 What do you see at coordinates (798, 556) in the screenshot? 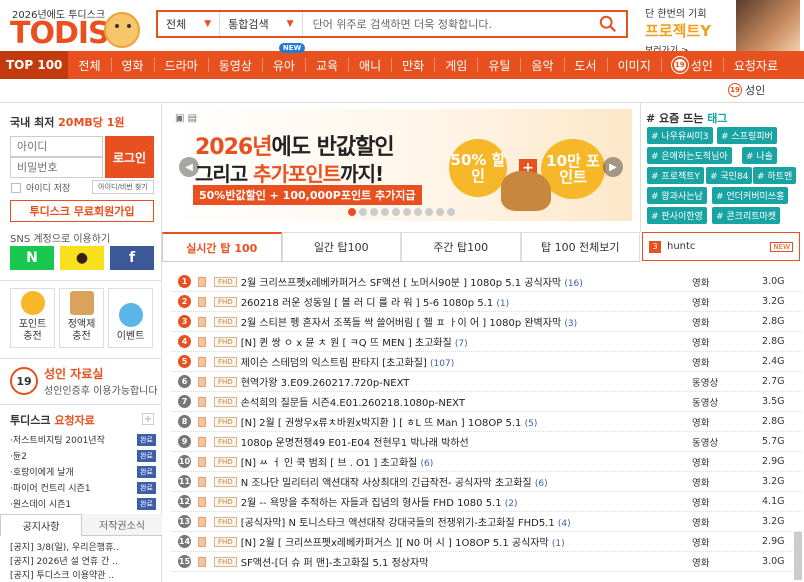
I see `scrollbar` at bounding box center [798, 556].